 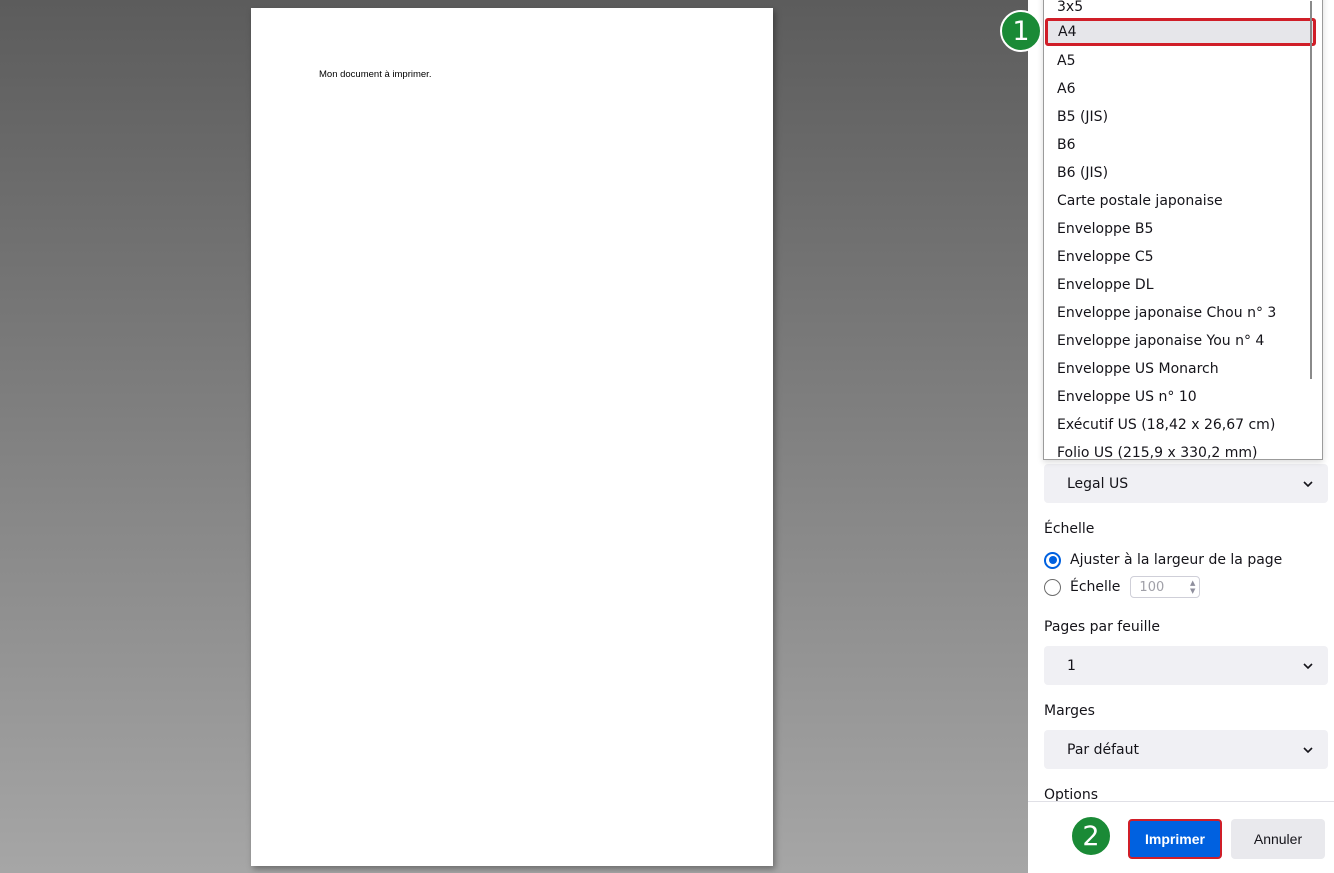 What do you see at coordinates (375, 74) in the screenshot?
I see `document-text: Mon document à imprimer.` at bounding box center [375, 74].